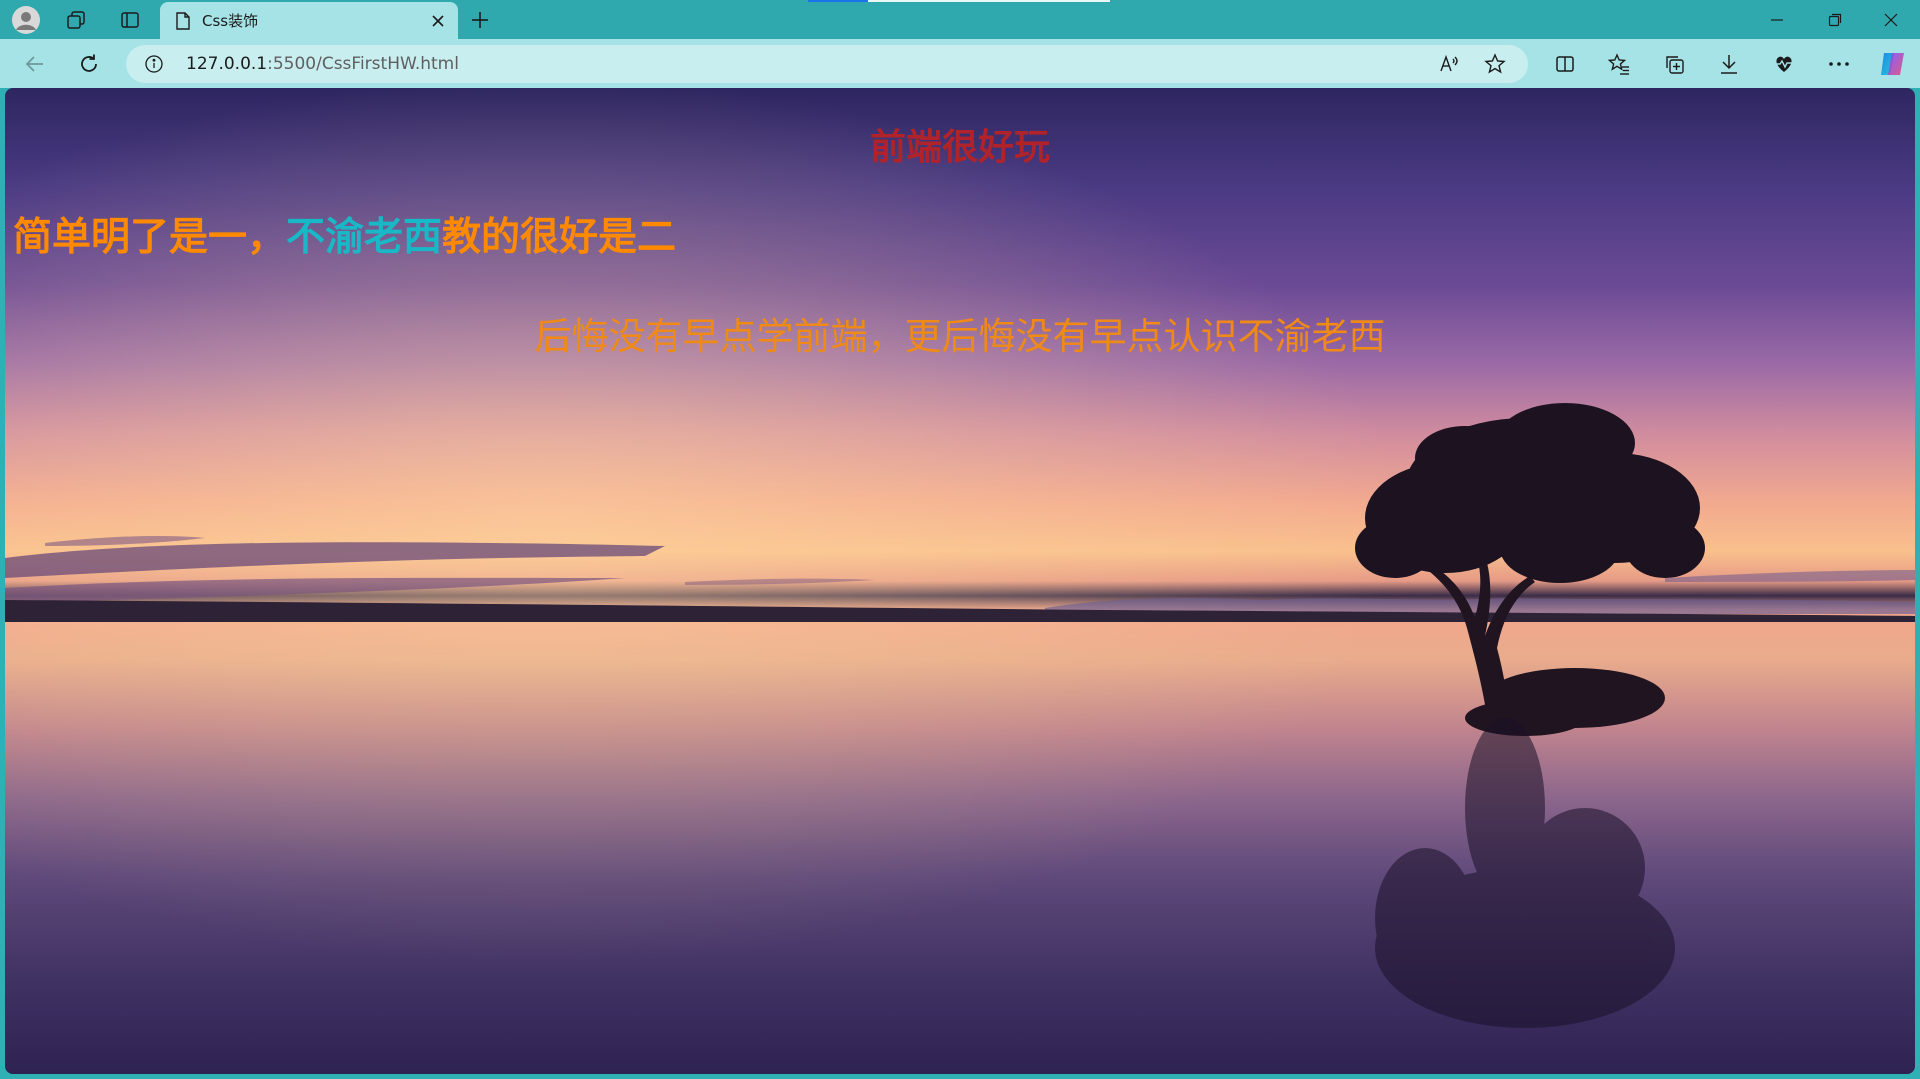  What do you see at coordinates (363, 64) in the screenshot?
I see `url-path: :5500/CssFirstHW.html` at bounding box center [363, 64].